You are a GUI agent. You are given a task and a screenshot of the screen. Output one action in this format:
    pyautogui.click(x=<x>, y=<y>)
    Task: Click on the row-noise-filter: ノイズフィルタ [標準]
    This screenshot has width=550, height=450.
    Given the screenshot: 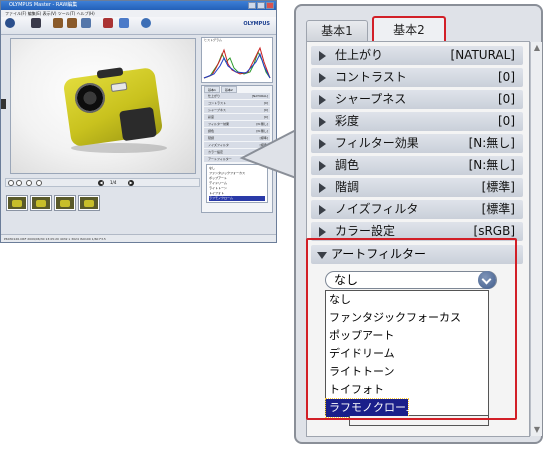 What is the action you would take?
    pyautogui.click(x=417, y=209)
    